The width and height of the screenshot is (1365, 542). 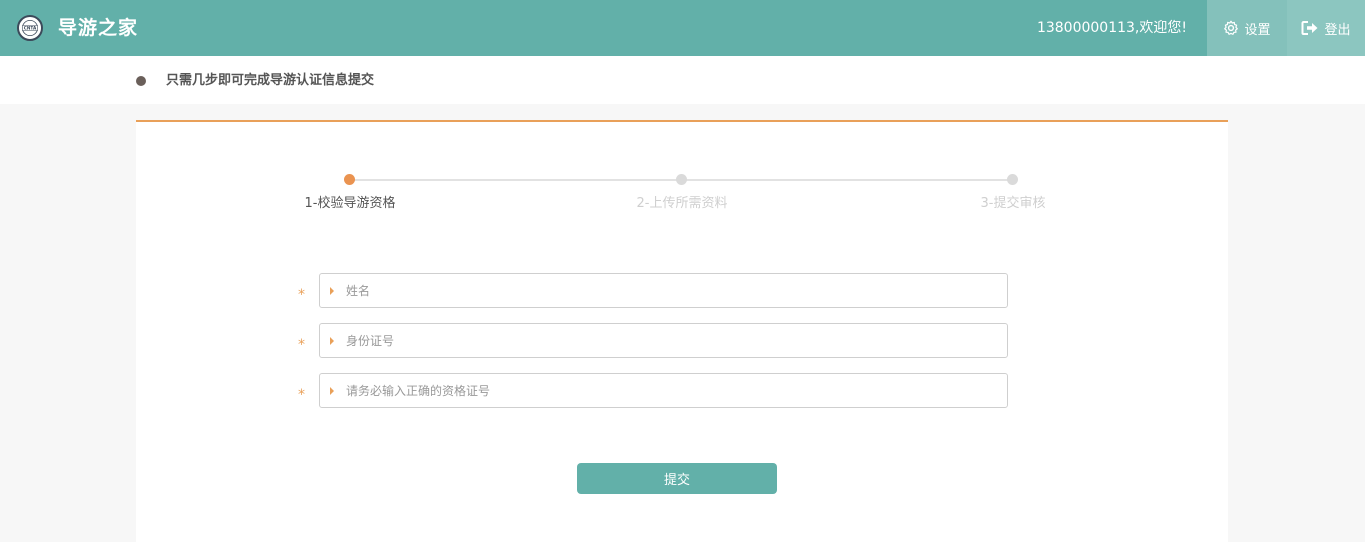 I want to click on step-3-dot, so click(x=1012, y=179).